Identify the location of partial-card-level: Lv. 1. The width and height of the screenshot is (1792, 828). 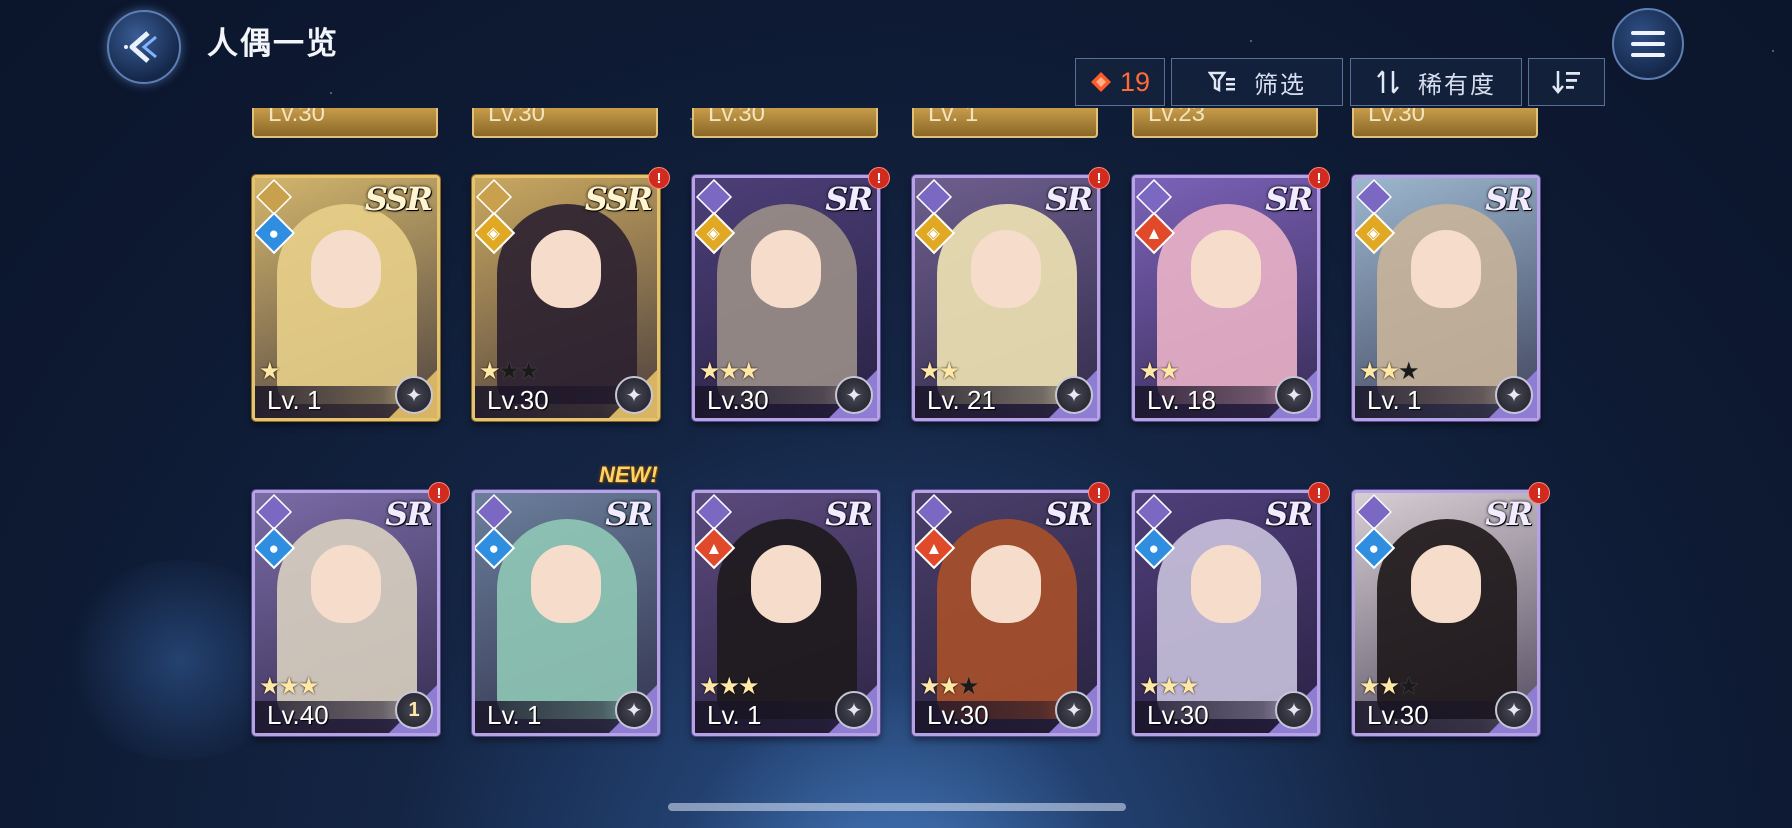
(953, 117).